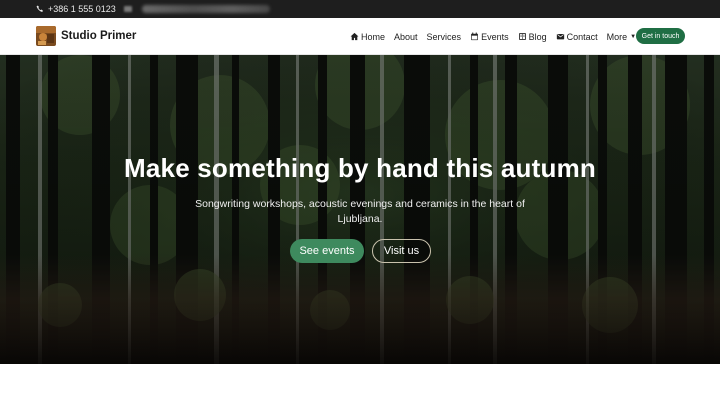 This screenshot has height=412, width=720. I want to click on nav-item-blog: Blog, so click(532, 37).